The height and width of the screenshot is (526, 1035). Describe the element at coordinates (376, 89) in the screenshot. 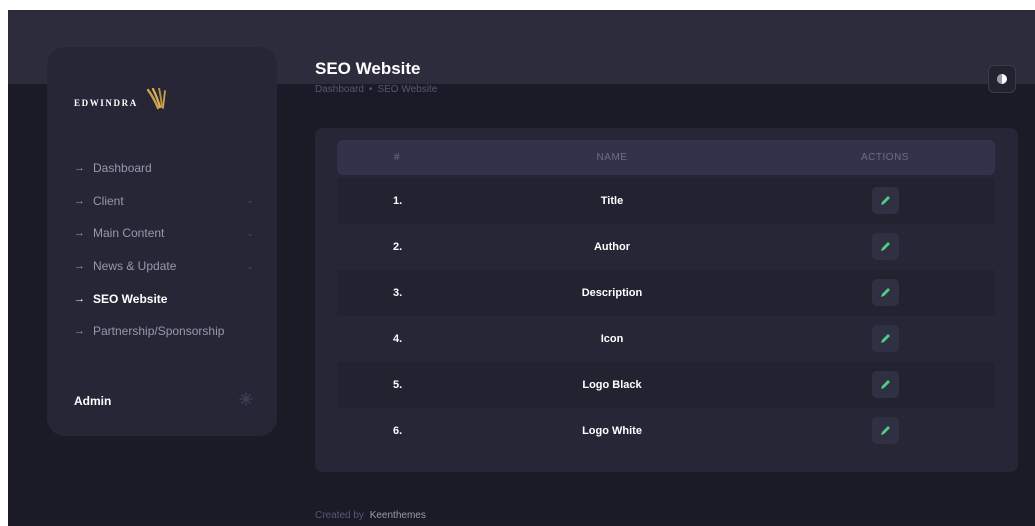

I see `breadcrumb: Dashboard • SEO Website` at that location.